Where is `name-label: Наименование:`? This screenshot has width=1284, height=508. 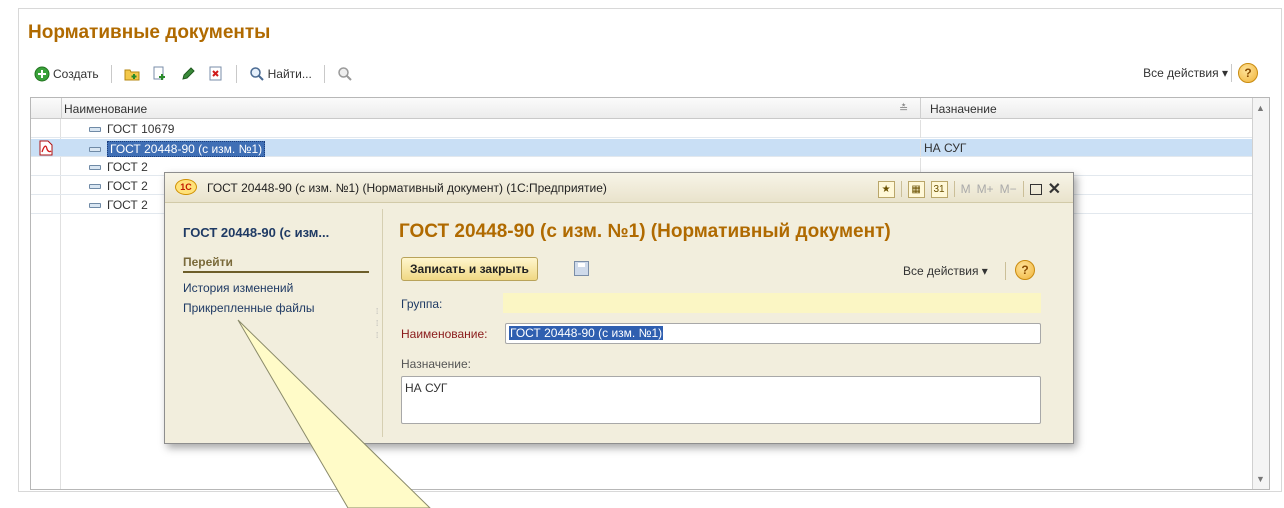
name-label: Наименование: is located at coordinates (444, 334).